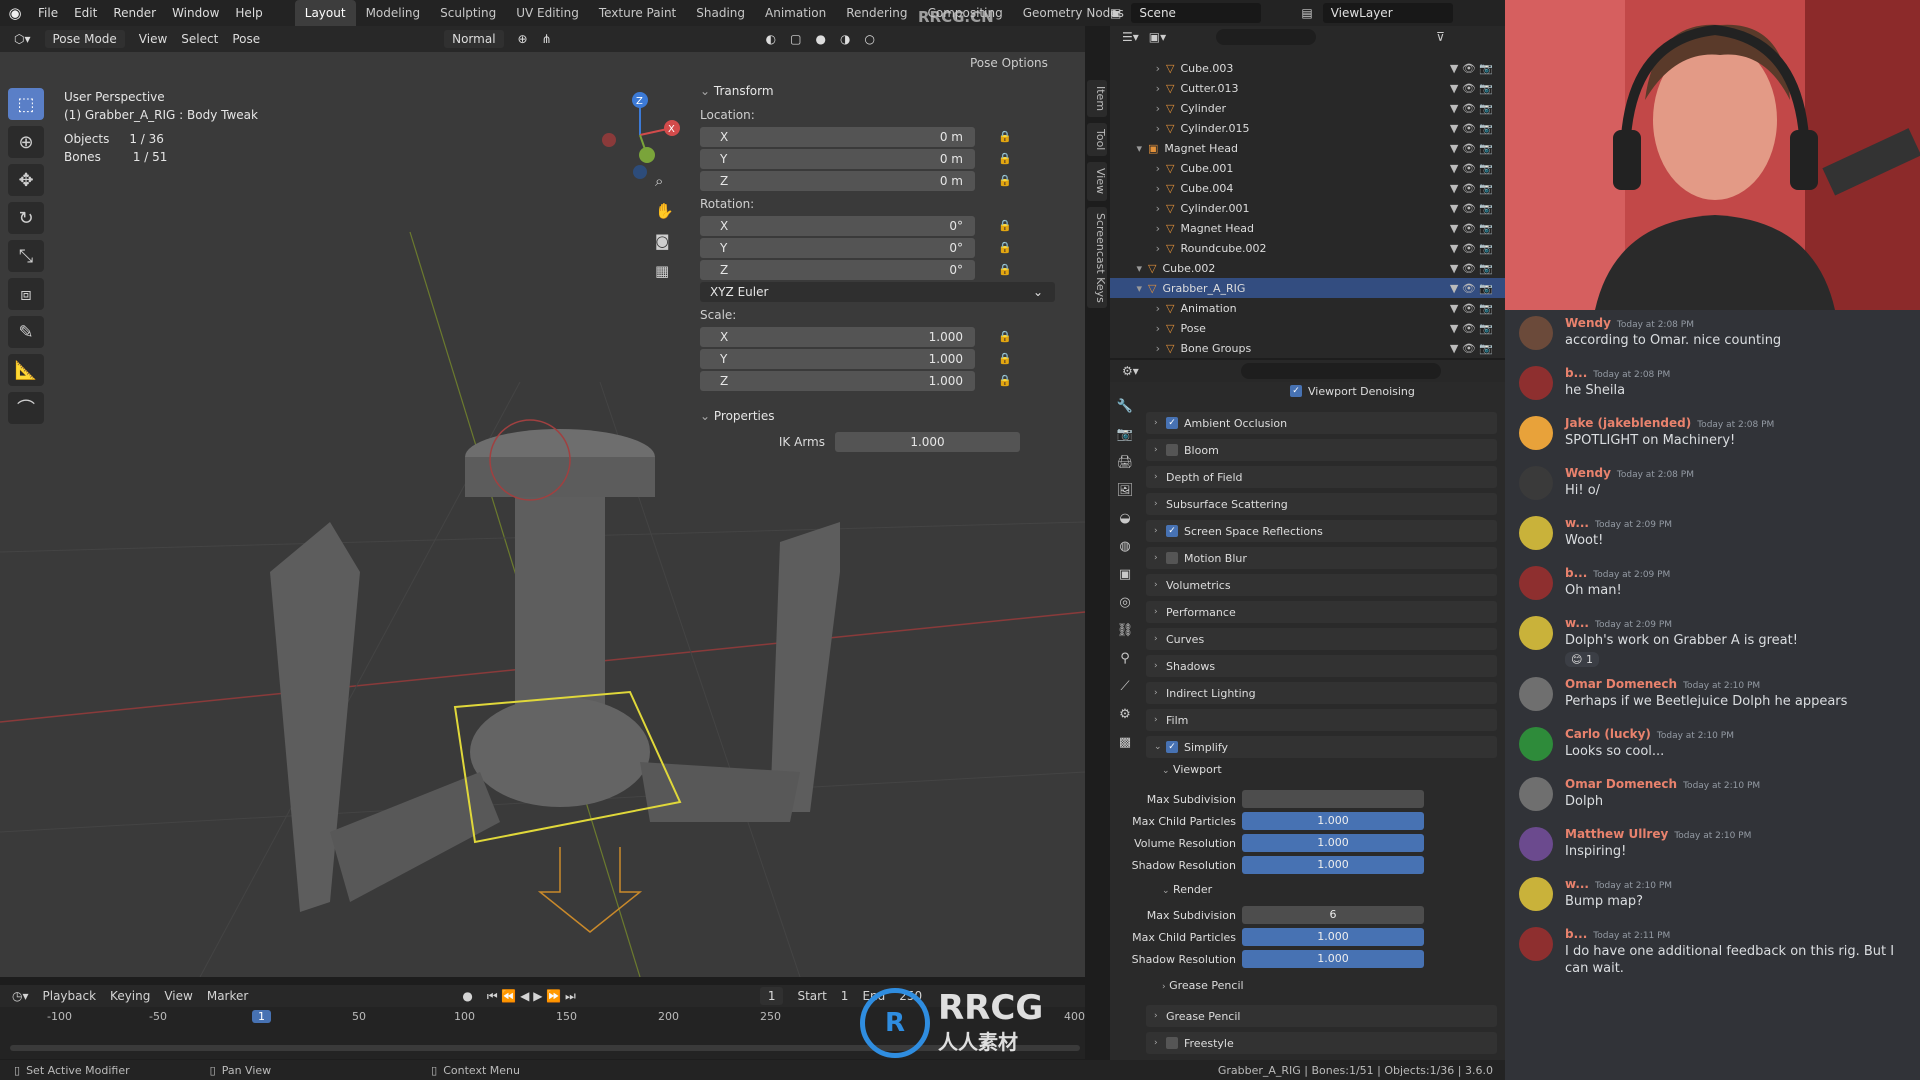  What do you see at coordinates (1125, 602) in the screenshot?
I see `physics-tab-icon: ◎` at bounding box center [1125, 602].